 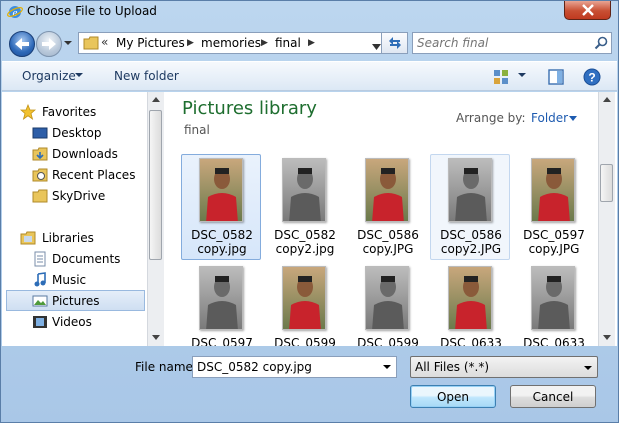 I want to click on file-name-text: DSC_0597, so click(x=222, y=341).